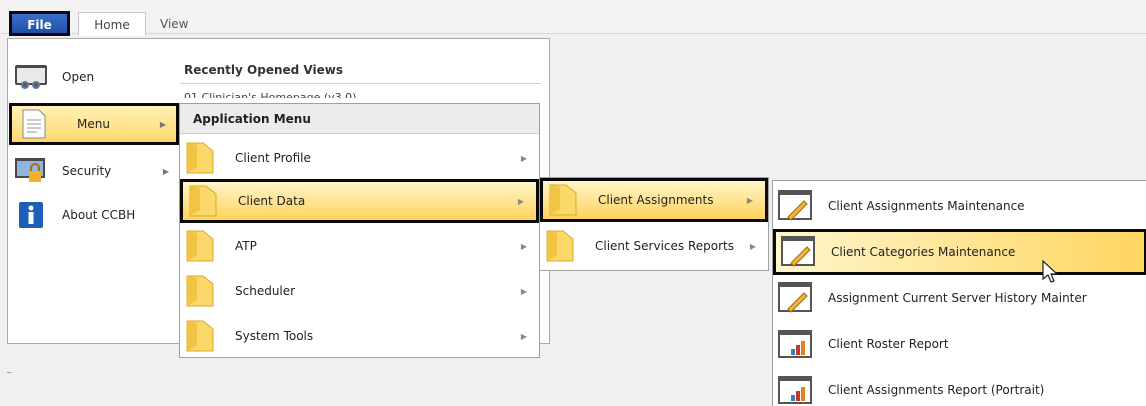  I want to click on tab-file: File, so click(39, 23).